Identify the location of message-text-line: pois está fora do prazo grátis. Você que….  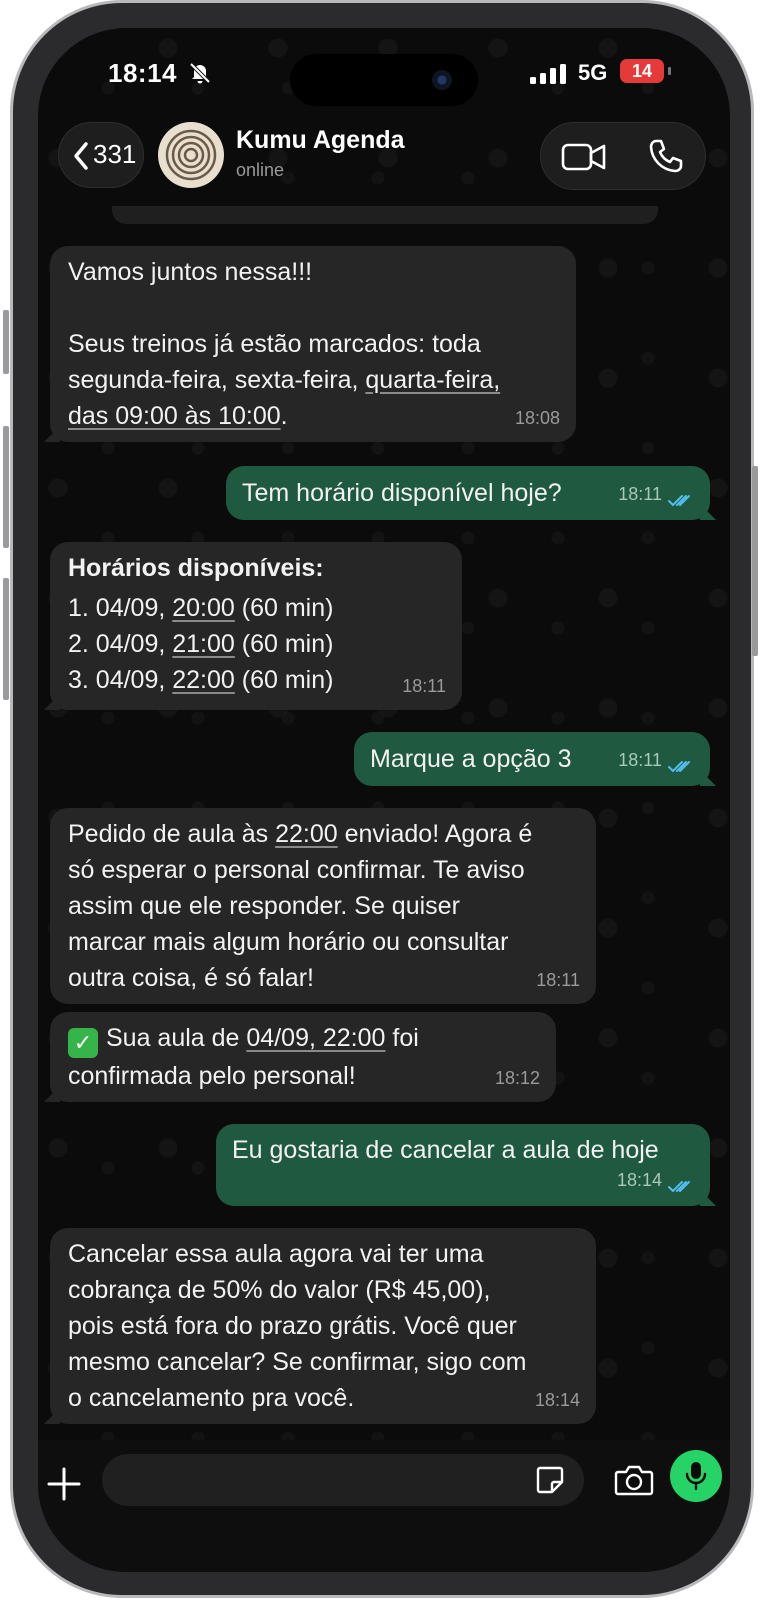
(292, 1326).